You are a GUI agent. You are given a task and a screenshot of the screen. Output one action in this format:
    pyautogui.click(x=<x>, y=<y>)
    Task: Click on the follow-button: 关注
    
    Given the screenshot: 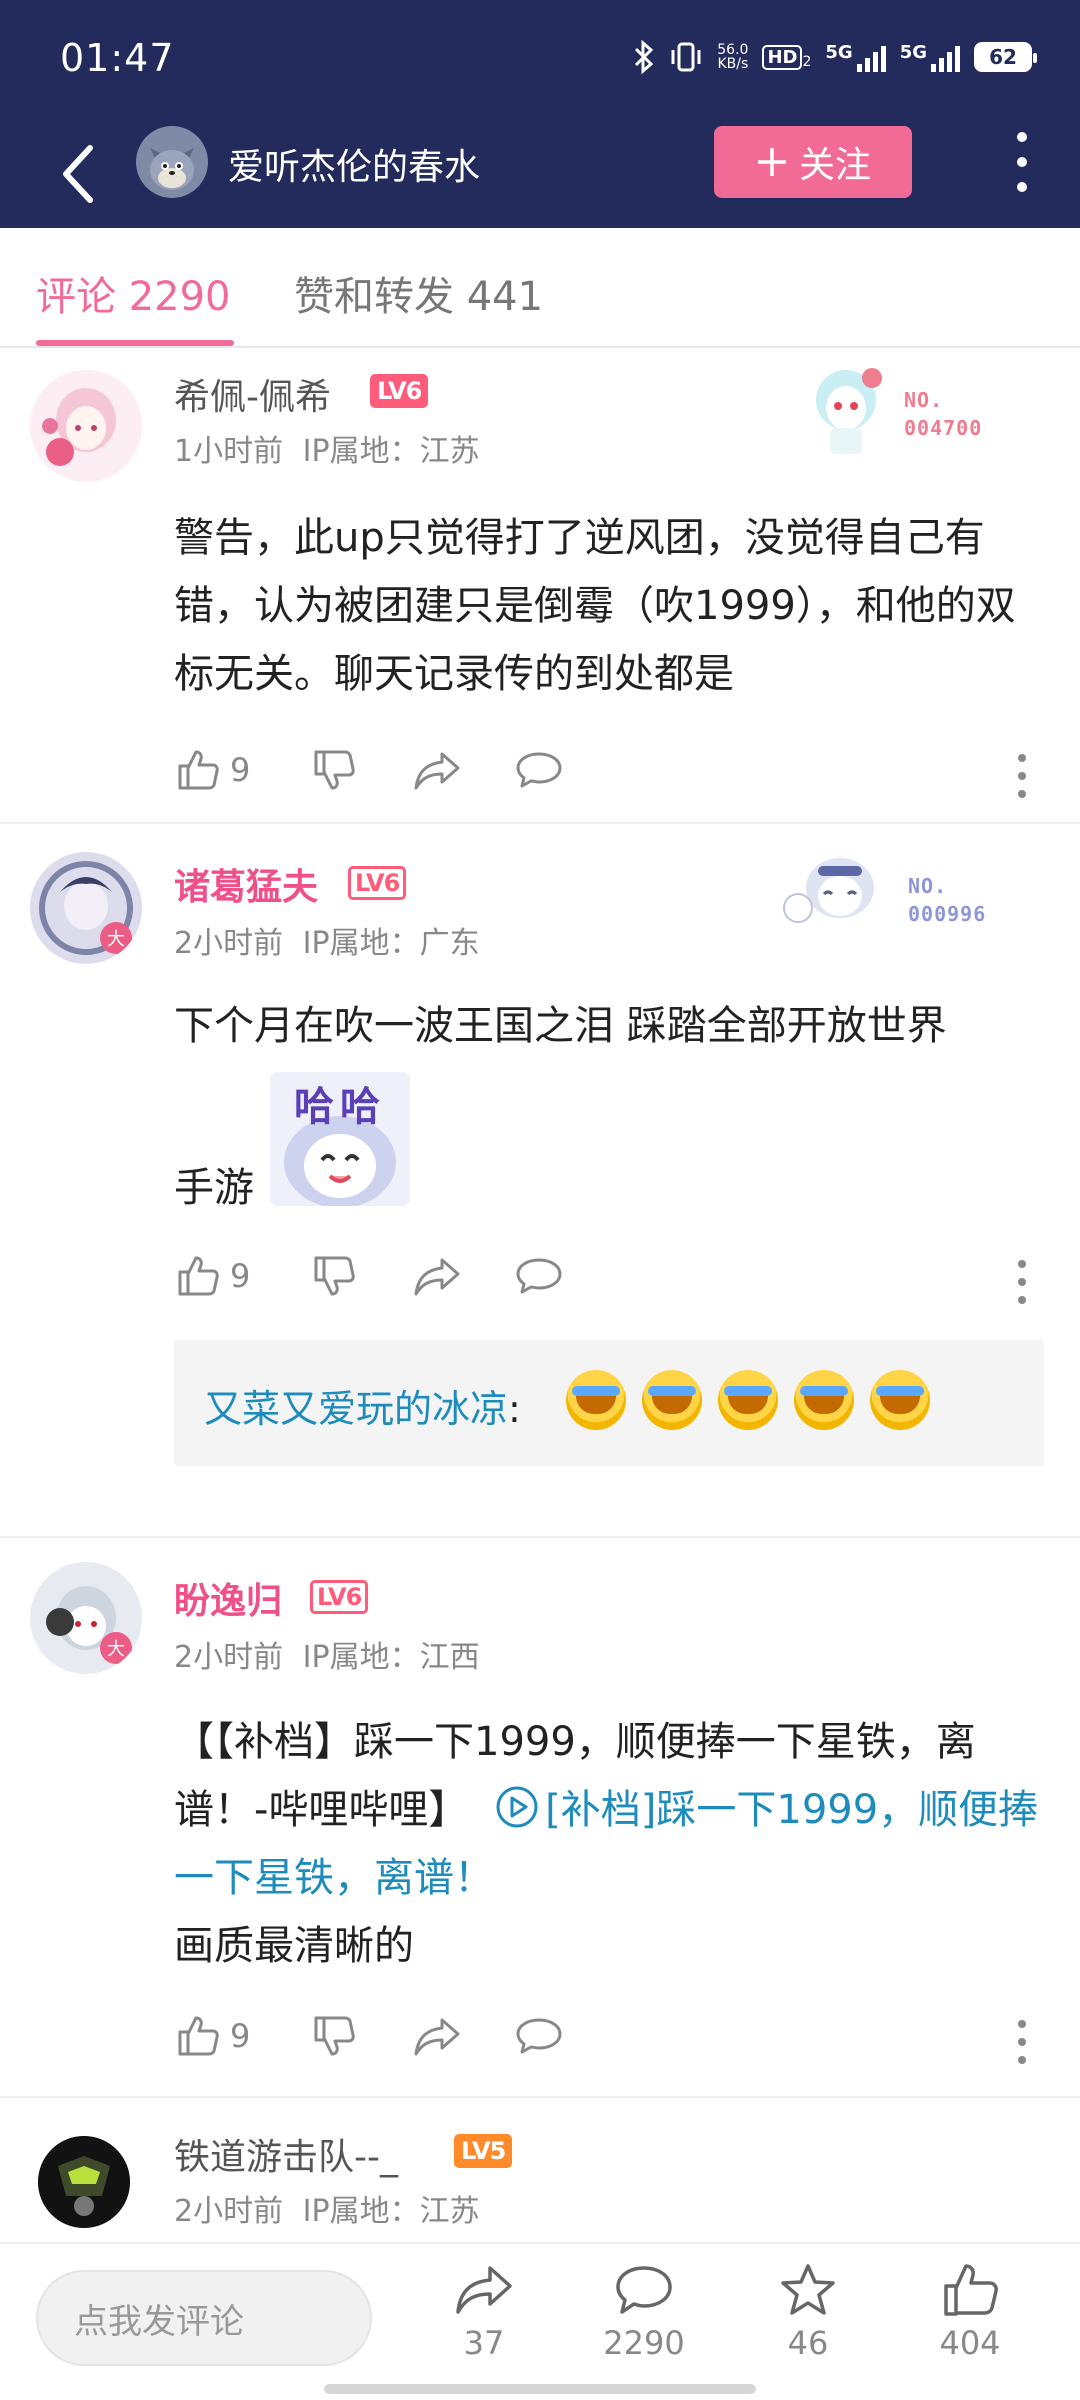 What is the action you would take?
    pyautogui.click(x=813, y=162)
    